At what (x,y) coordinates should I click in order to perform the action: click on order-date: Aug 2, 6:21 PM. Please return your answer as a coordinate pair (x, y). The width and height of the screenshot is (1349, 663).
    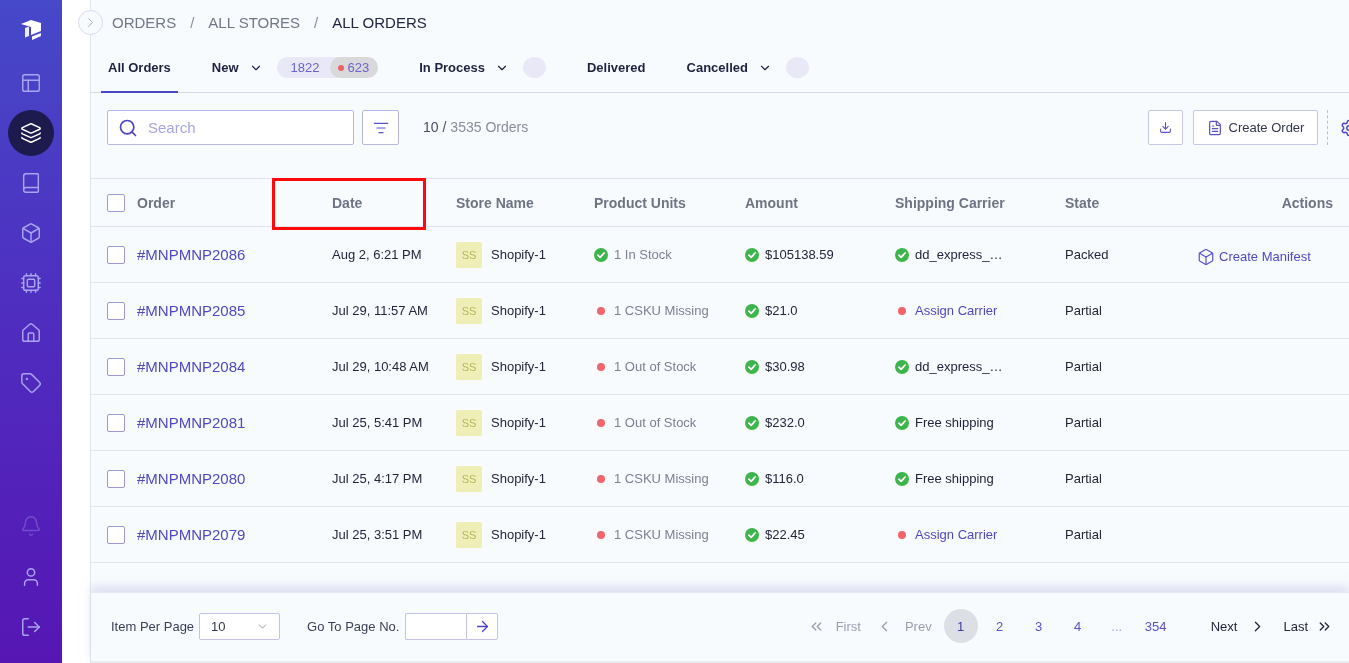
    Looking at the image, I should click on (377, 254).